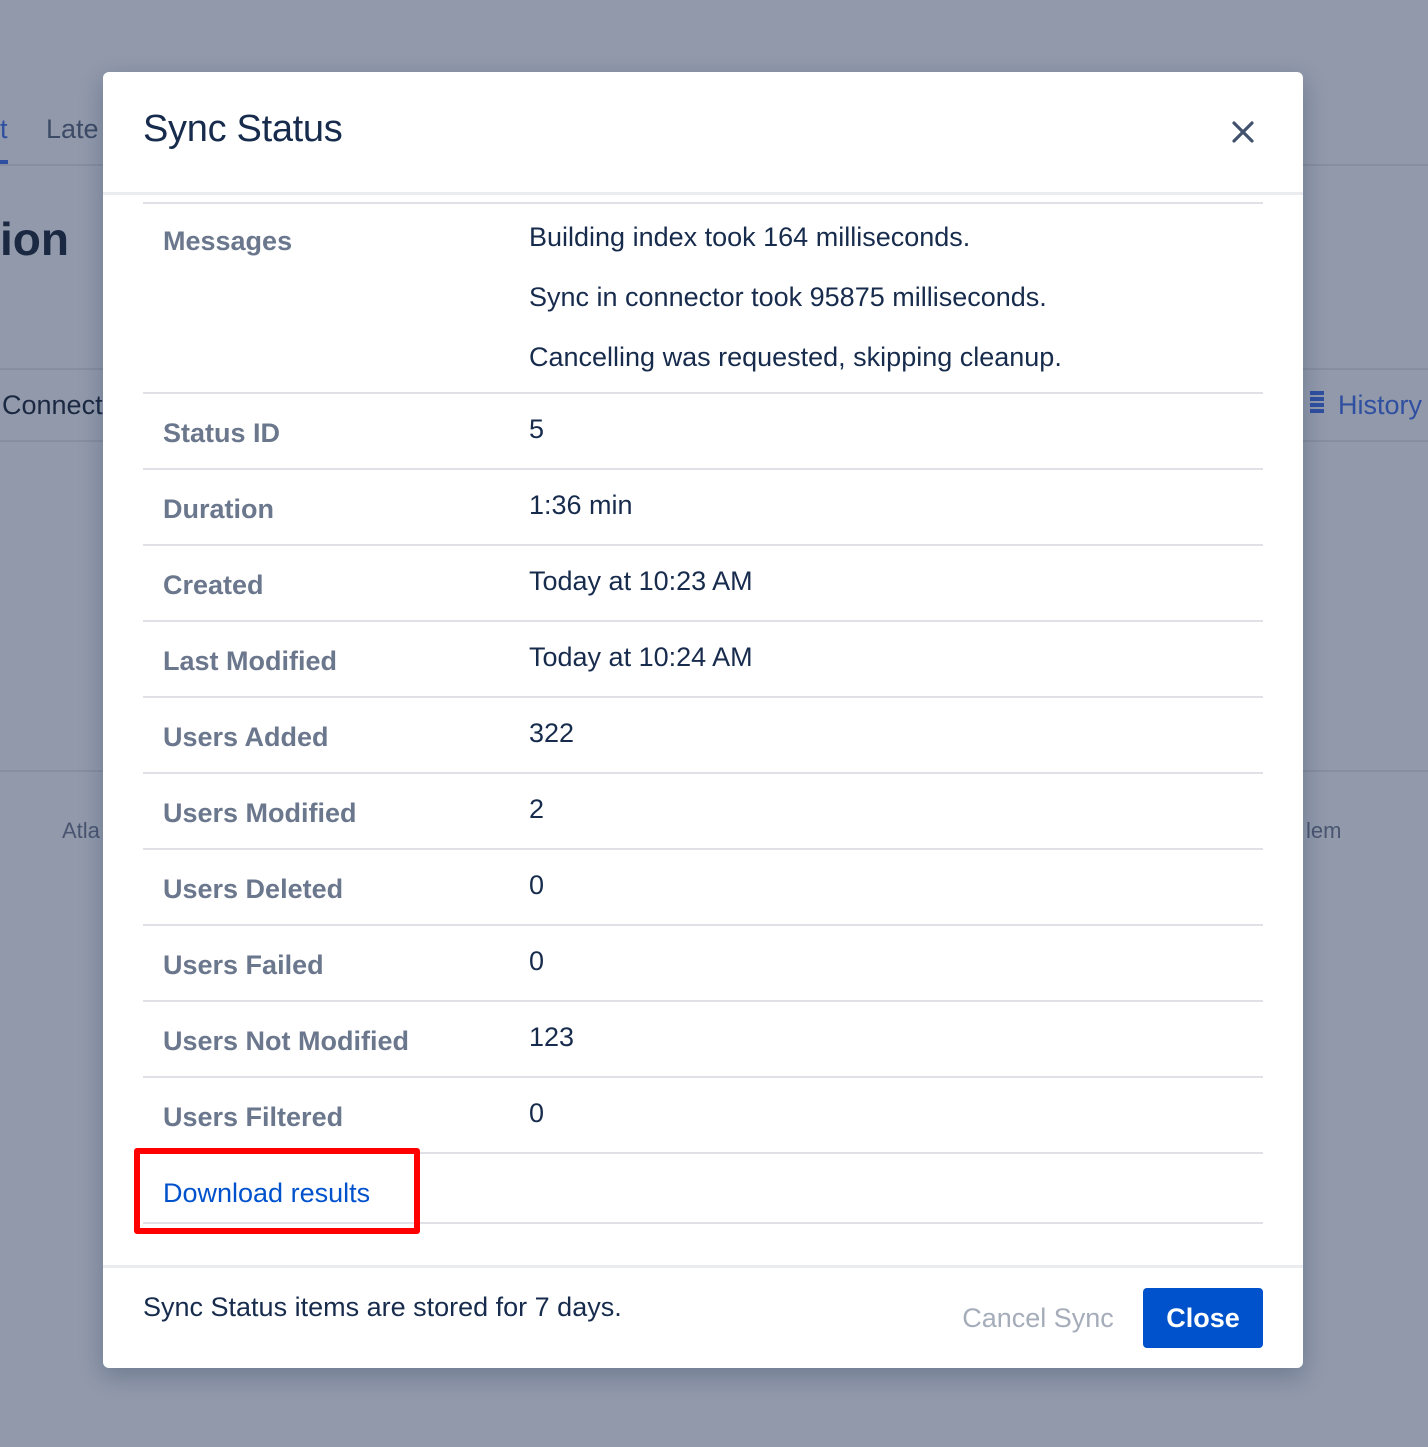 This screenshot has height=1447, width=1428. I want to click on users-added-value: 322, so click(552, 733).